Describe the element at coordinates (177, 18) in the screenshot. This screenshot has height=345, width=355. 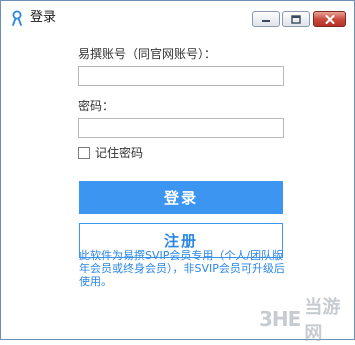
I see `title-bar: 登录` at that location.